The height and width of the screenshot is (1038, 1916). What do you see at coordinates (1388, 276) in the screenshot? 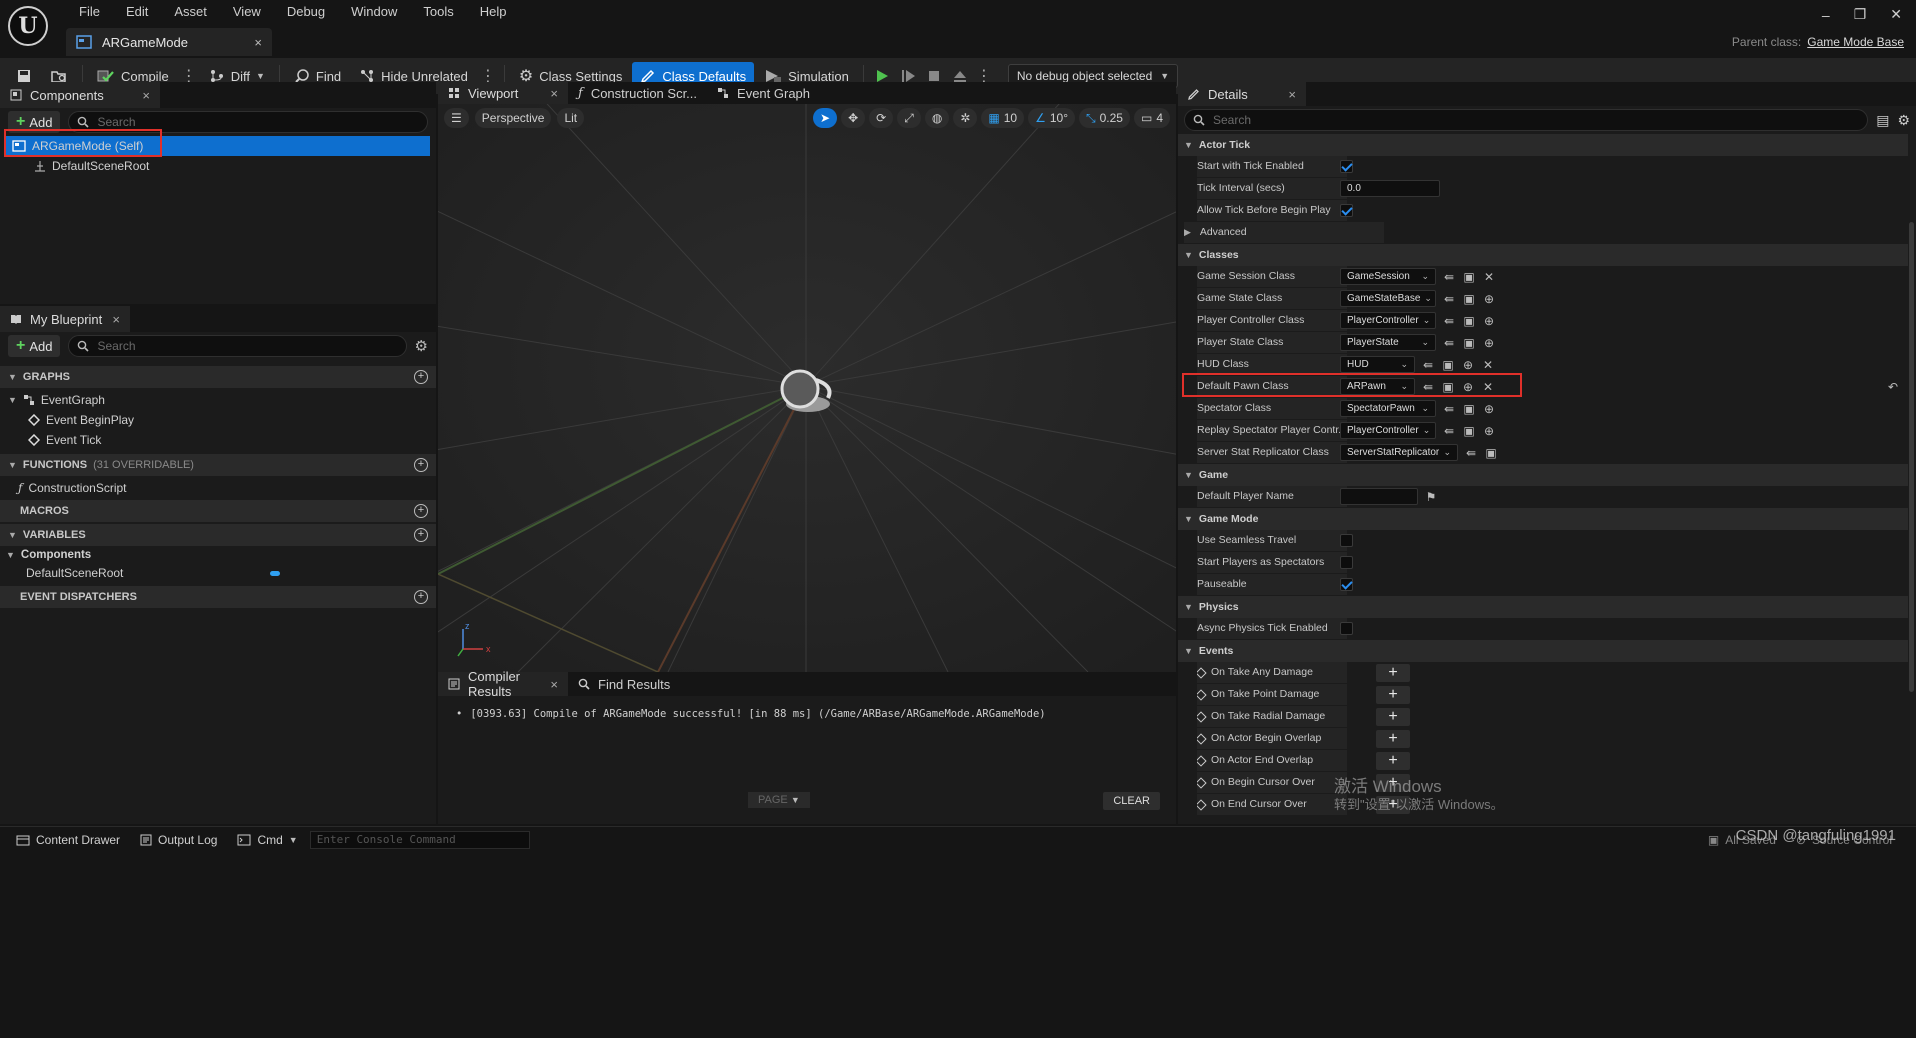
I see `class-select: GameSession ⌄` at bounding box center [1388, 276].